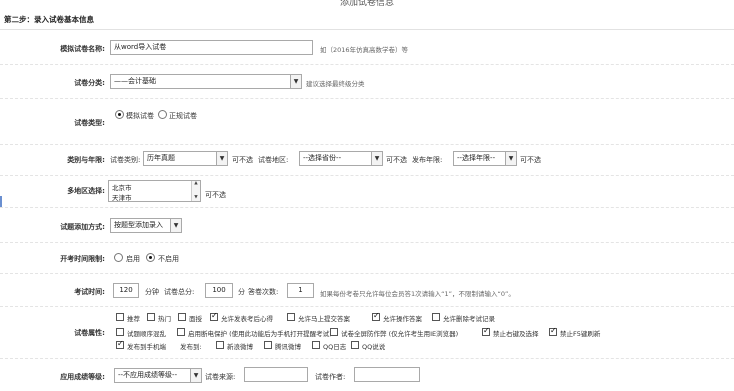 The image size is (734, 391). Describe the element at coordinates (376, 316) in the screenshot. I see `attr-operate-answer-checkbox` at that location.